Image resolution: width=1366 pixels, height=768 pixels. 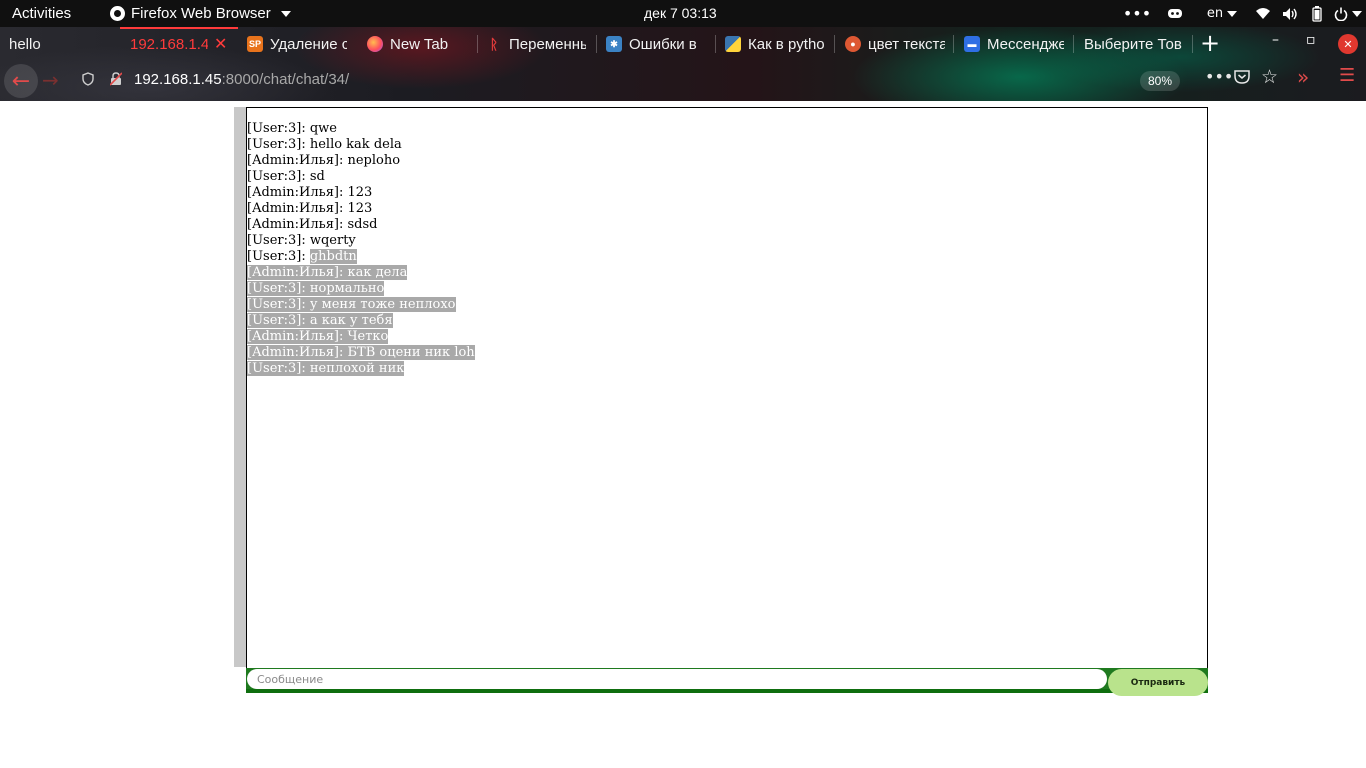 I want to click on tab-label: Ошибки в, so click(x=663, y=44).